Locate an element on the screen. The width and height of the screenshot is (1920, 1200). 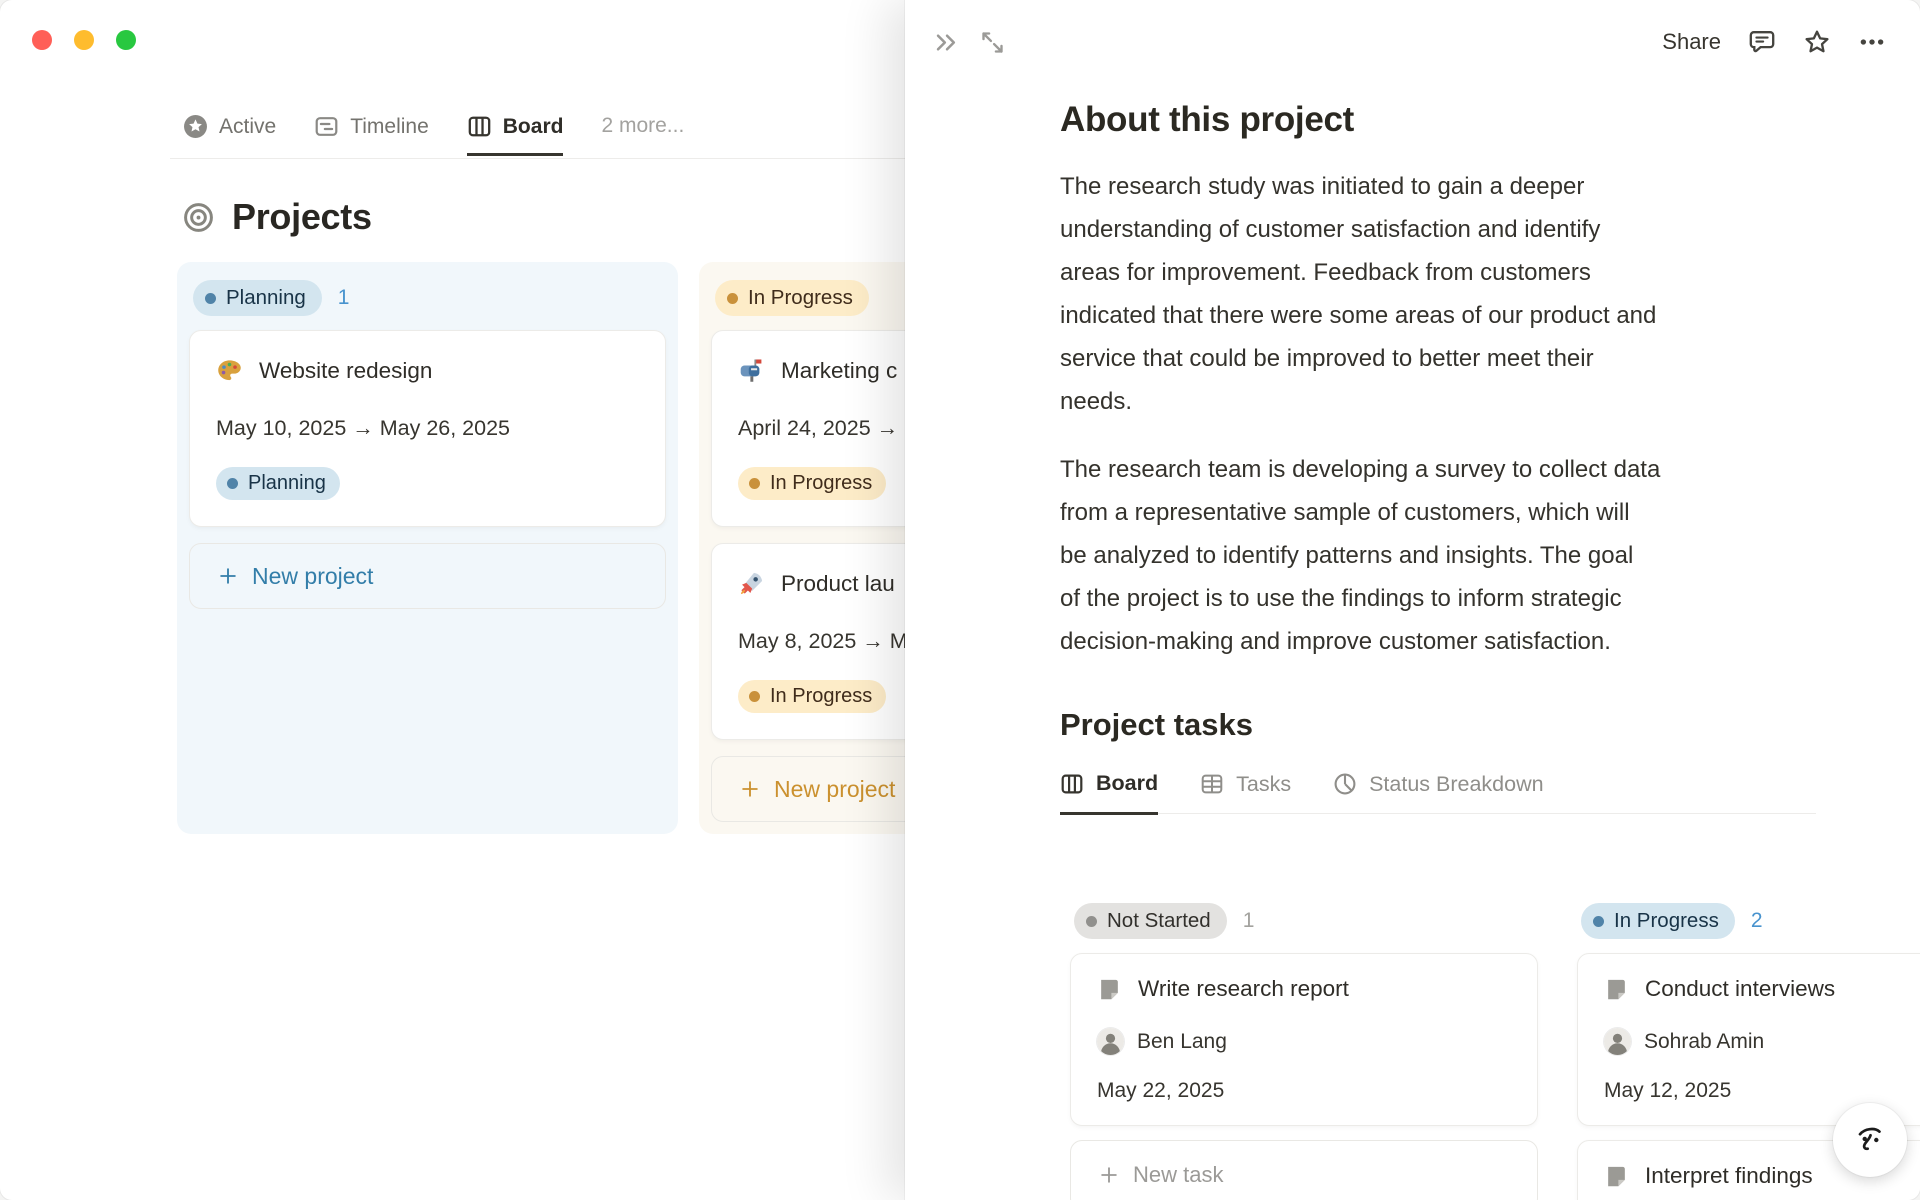
ben-lang-avatar is located at coordinates (1110, 1041).